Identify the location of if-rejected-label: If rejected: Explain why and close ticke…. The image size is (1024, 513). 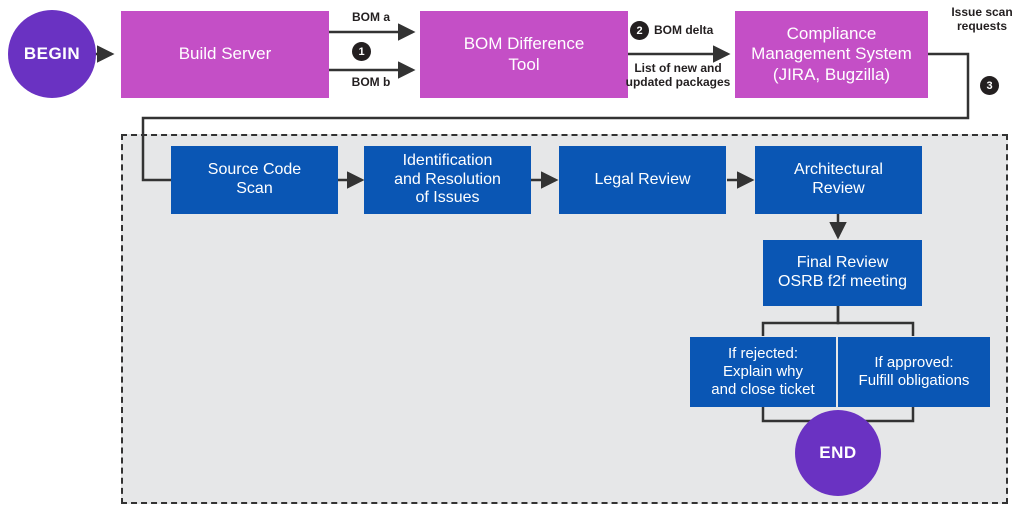
(763, 371).